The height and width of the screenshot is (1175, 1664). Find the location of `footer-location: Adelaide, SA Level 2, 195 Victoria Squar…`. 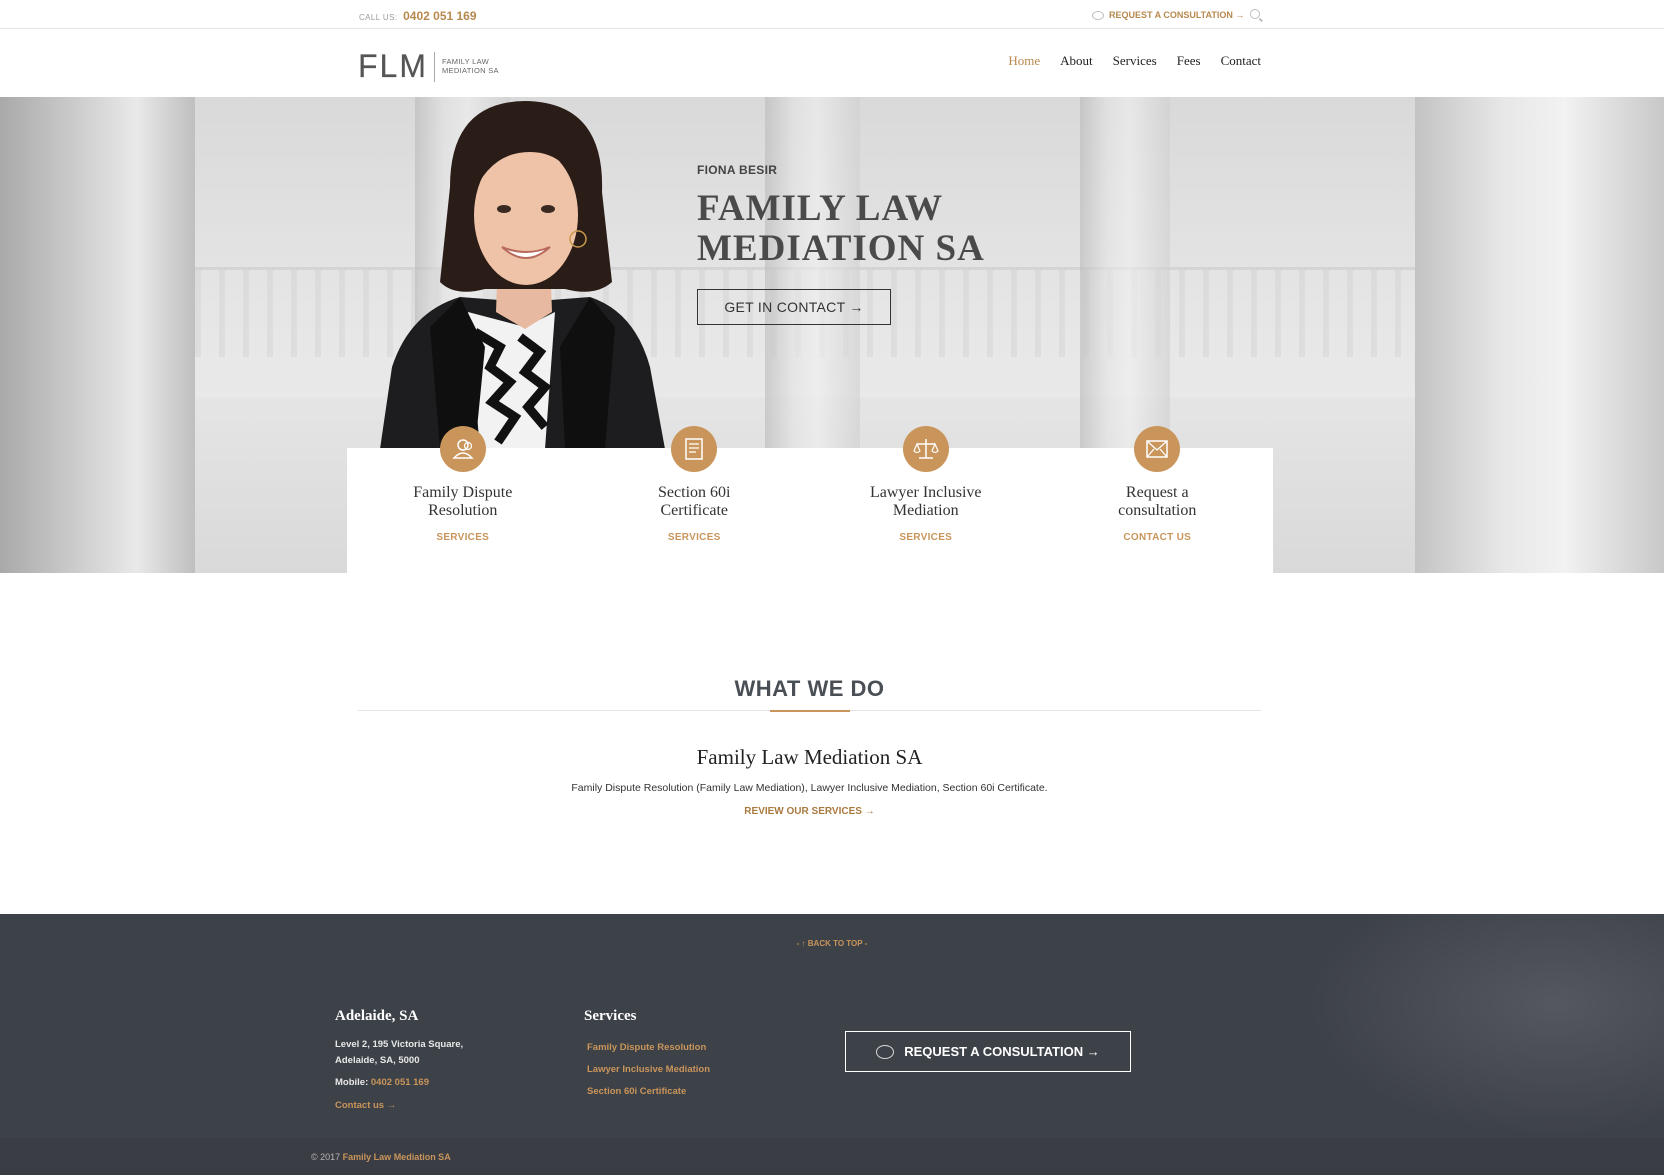

footer-location: Adelaide, SA Level 2, 195 Victoria Squar… is located at coordinates (399, 1061).